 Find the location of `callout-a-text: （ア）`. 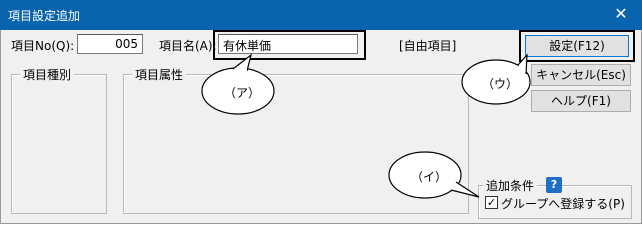

callout-a-text: （ア） is located at coordinates (242, 93).